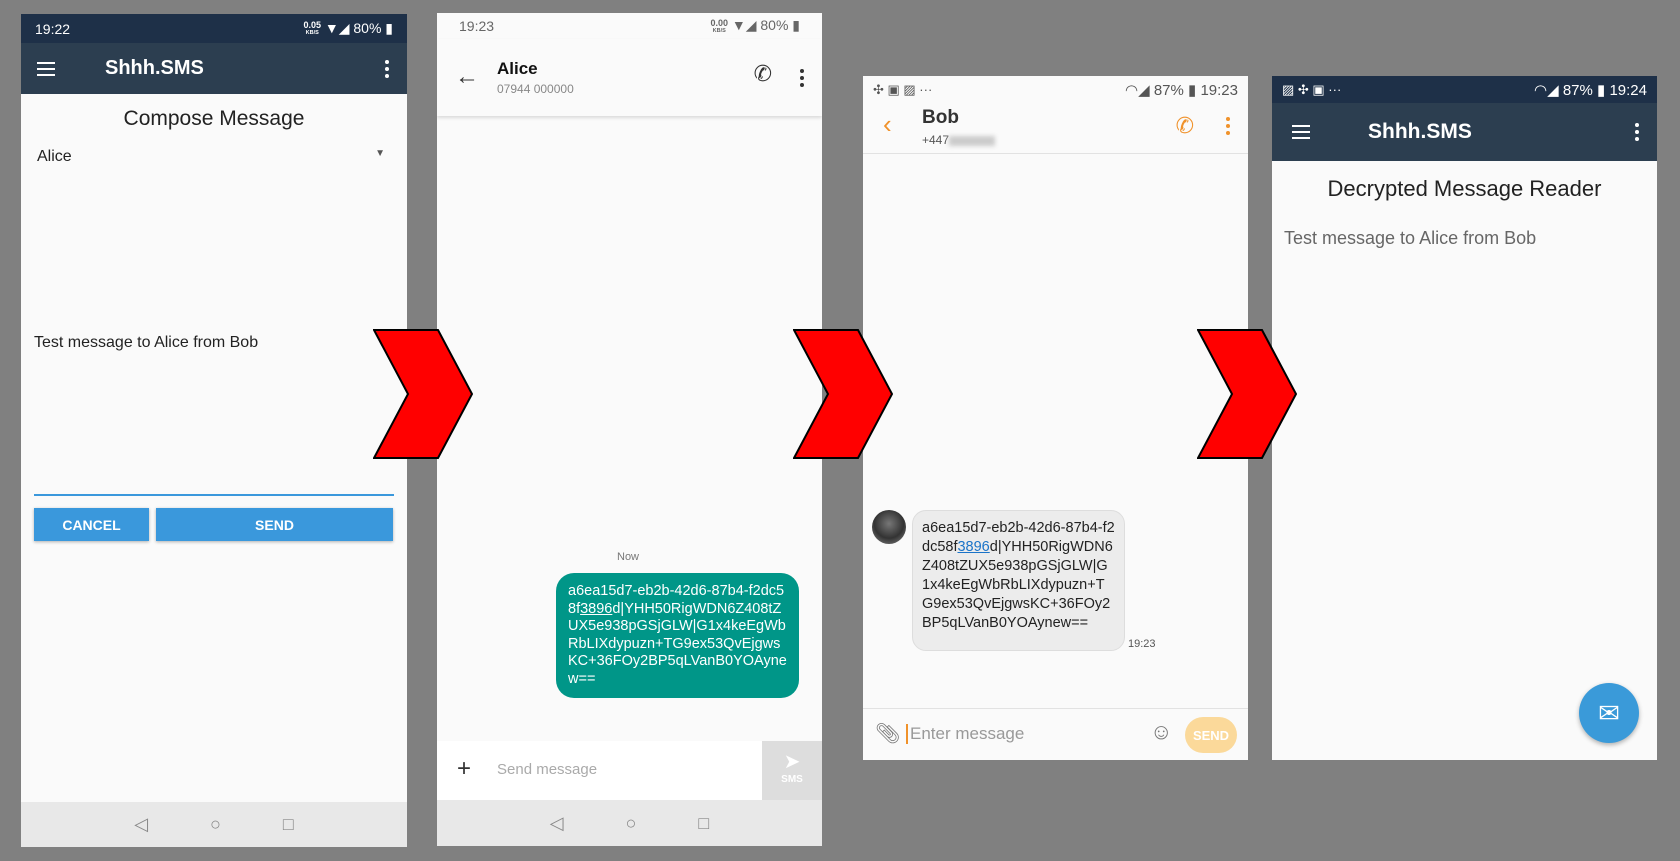 The width and height of the screenshot is (1680, 861). Describe the element at coordinates (1312, 89) in the screenshot. I see `notification-icons: ▨ ✣ ▣ ···` at that location.